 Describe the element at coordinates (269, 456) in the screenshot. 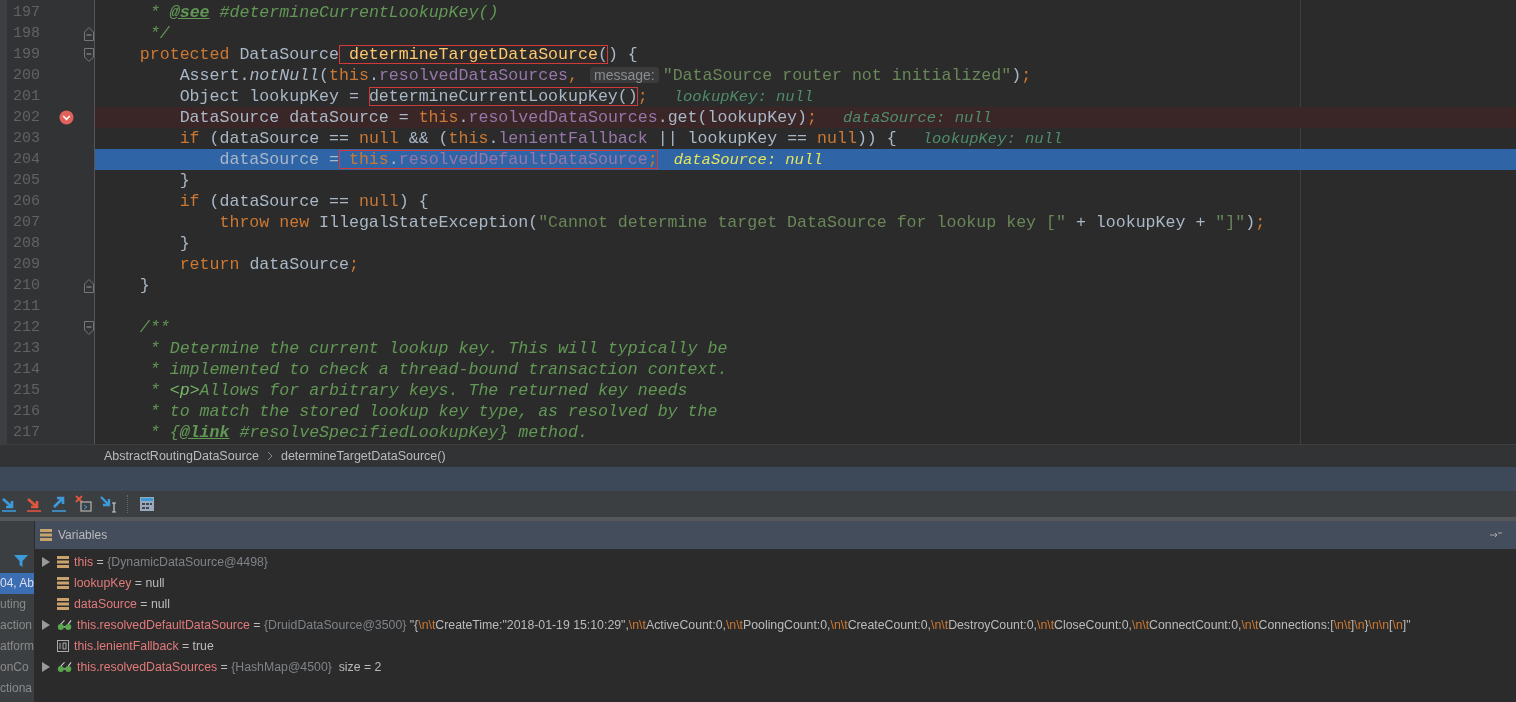

I see `chevron-icon` at that location.